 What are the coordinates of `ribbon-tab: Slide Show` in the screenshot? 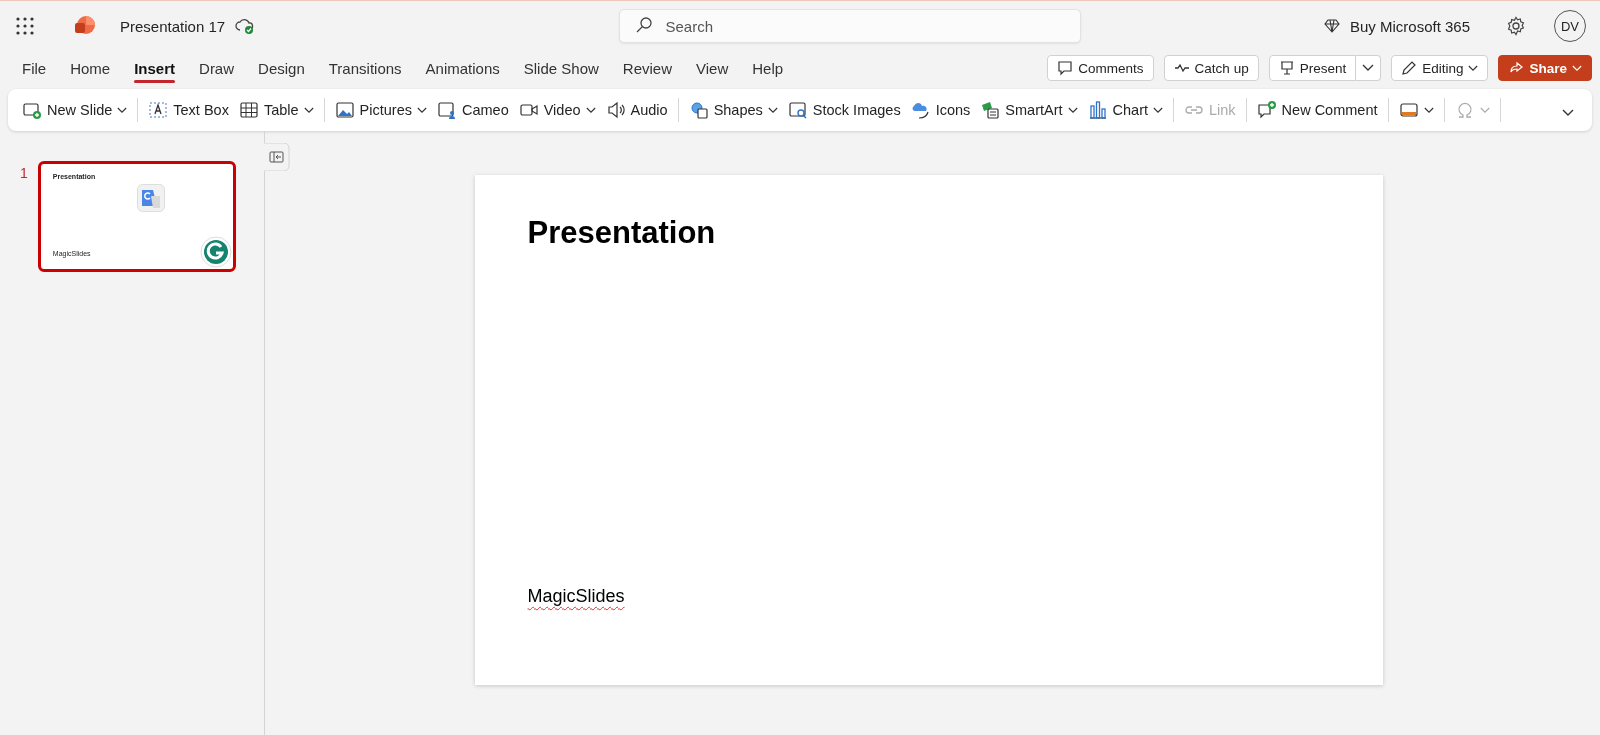 It's located at (561, 68).